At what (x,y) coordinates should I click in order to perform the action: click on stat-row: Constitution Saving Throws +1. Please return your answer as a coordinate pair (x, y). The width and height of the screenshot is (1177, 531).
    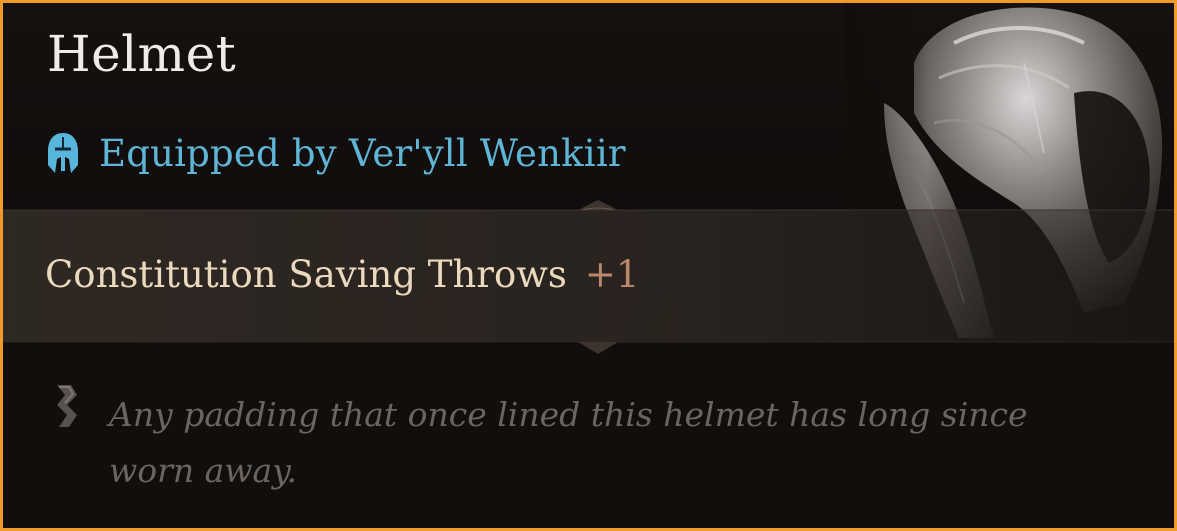
    Looking at the image, I should click on (342, 274).